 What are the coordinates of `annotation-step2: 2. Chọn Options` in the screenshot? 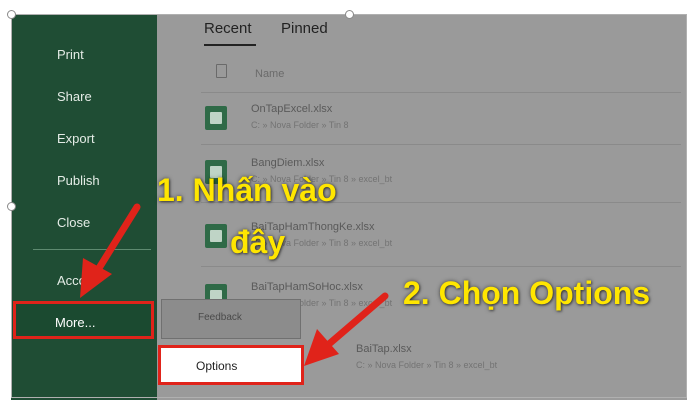 It's located at (527, 293).